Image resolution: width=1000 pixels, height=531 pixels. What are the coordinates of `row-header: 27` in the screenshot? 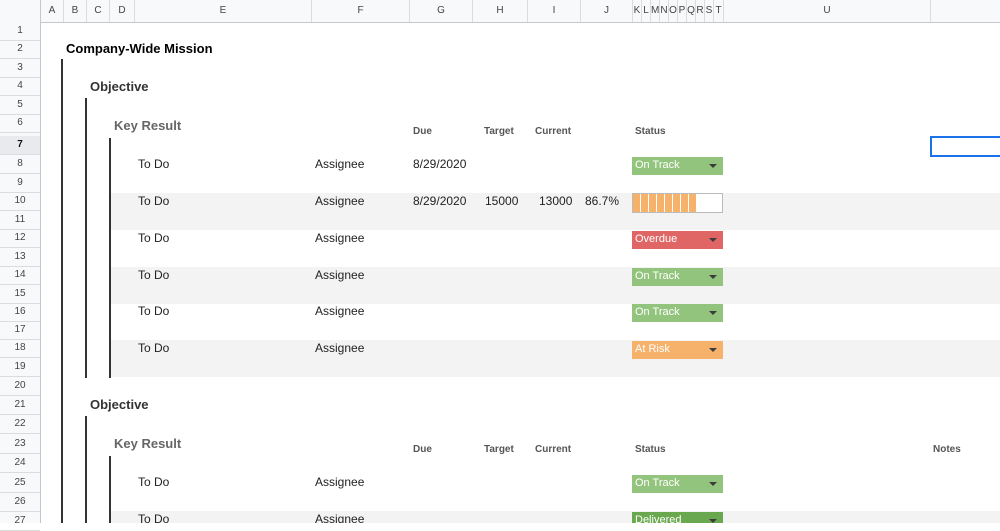 It's located at (20, 521).